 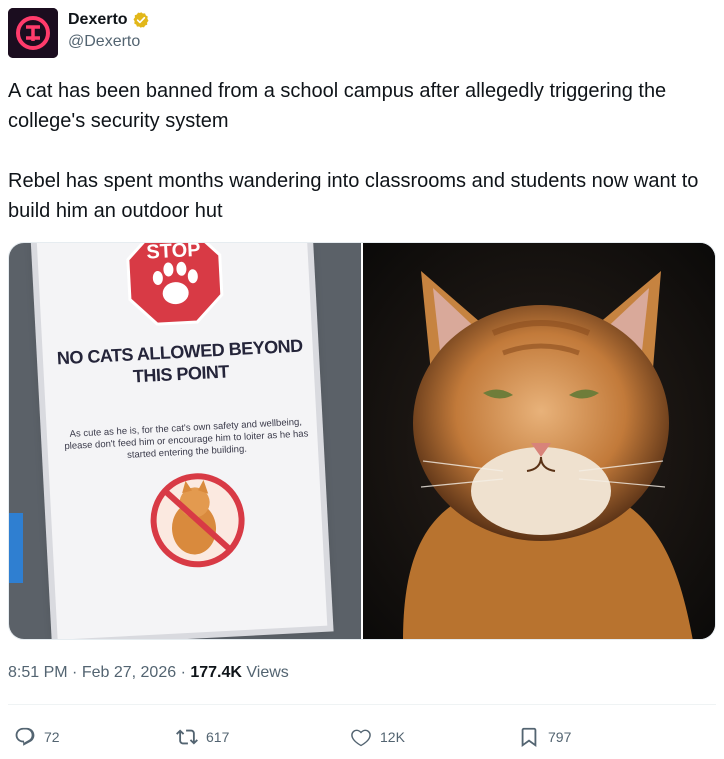 I want to click on reply-button: 72, so click(x=37, y=737).